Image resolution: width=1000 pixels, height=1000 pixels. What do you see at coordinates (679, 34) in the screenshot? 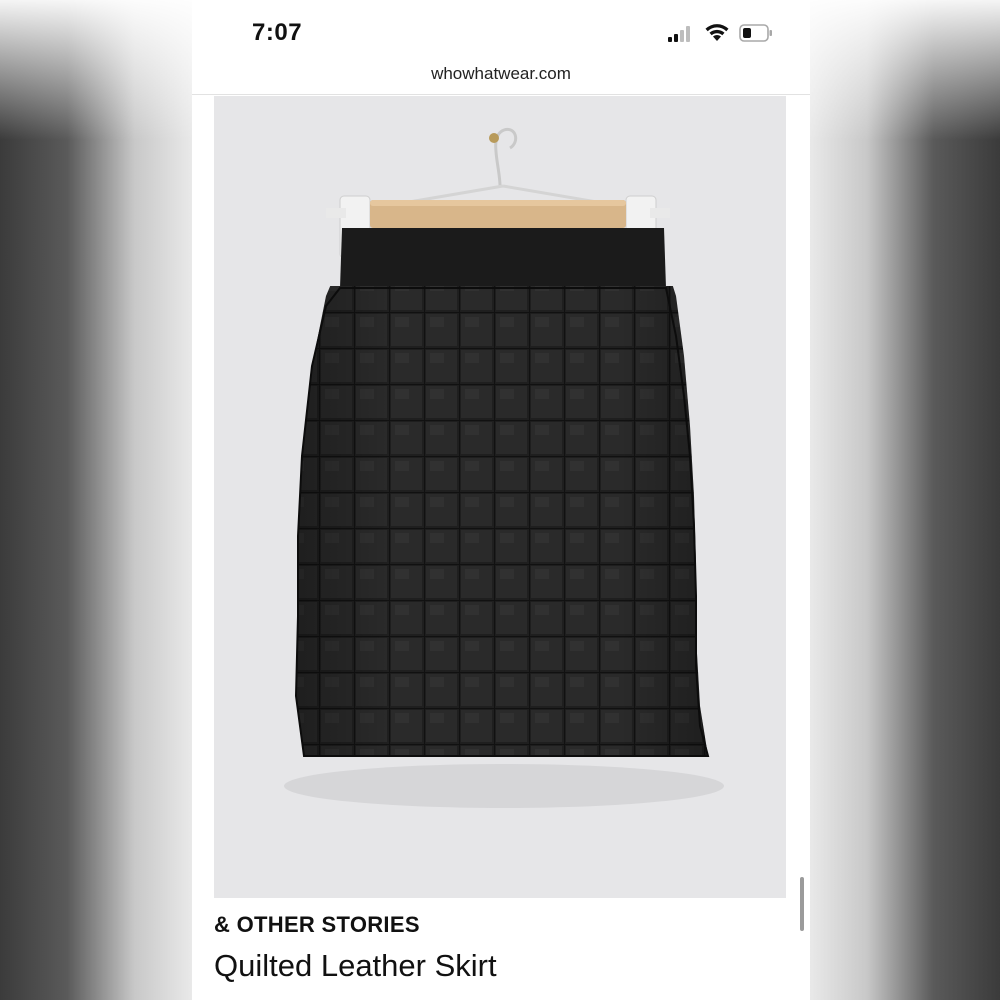
I see `signal-icon` at bounding box center [679, 34].